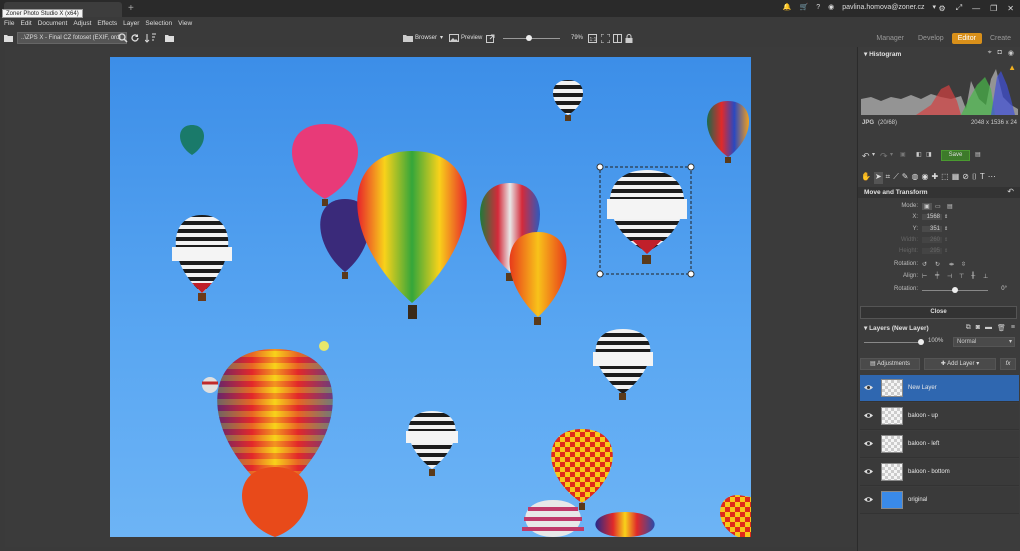 The height and width of the screenshot is (551, 1020). I want to click on menu-view: View, so click(185, 23).